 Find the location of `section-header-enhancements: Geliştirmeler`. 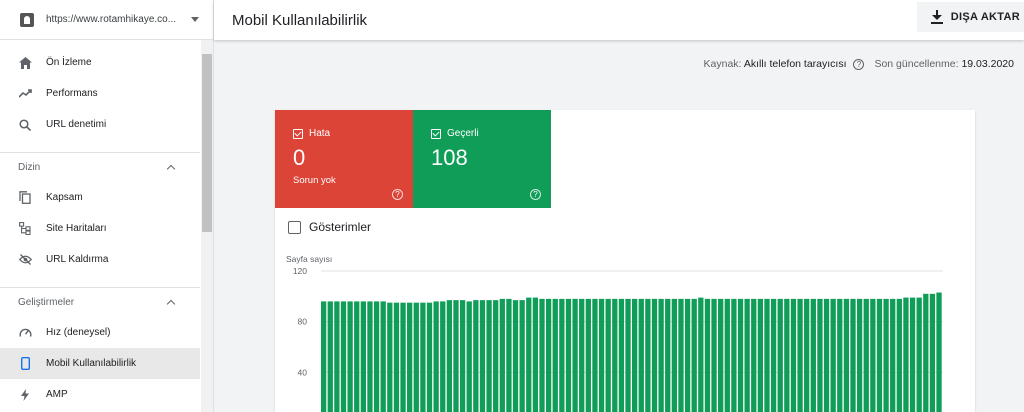

section-header-enhancements: Geliştirmeler is located at coordinates (100, 302).